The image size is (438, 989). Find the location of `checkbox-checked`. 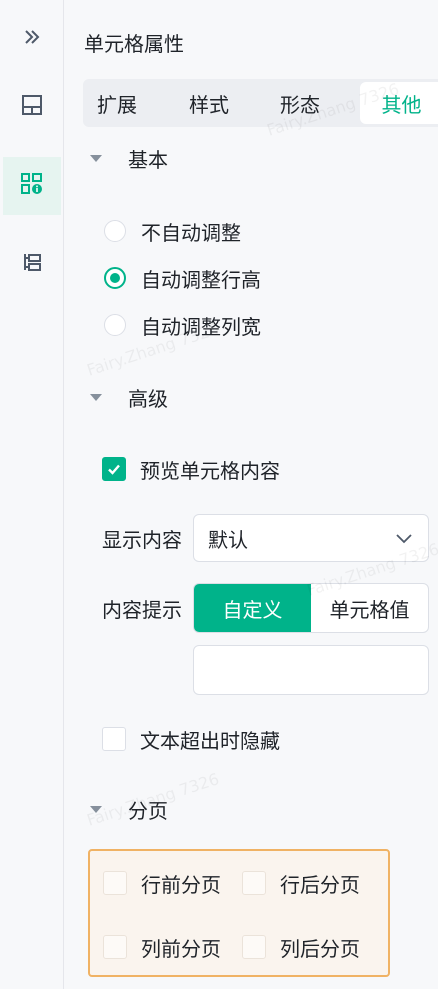

checkbox-checked is located at coordinates (114, 469).